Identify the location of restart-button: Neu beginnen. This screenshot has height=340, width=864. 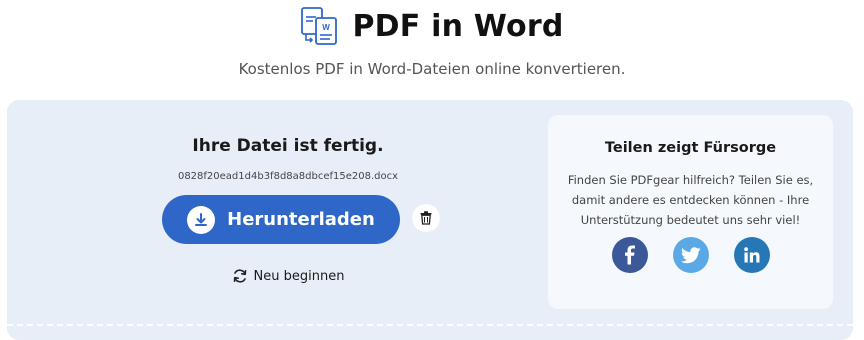
(288, 276).